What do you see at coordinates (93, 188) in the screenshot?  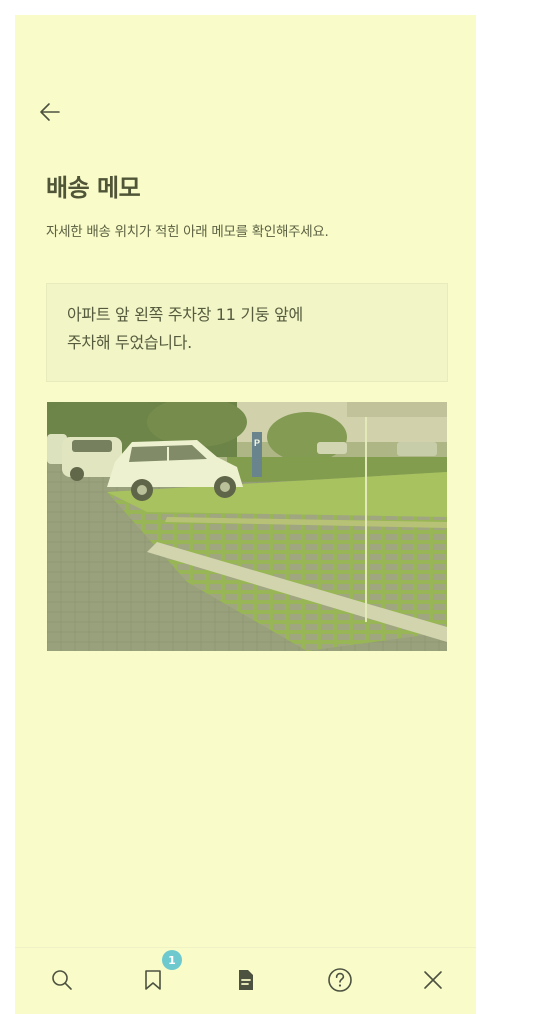 I see `page-title: 배송 메모` at bounding box center [93, 188].